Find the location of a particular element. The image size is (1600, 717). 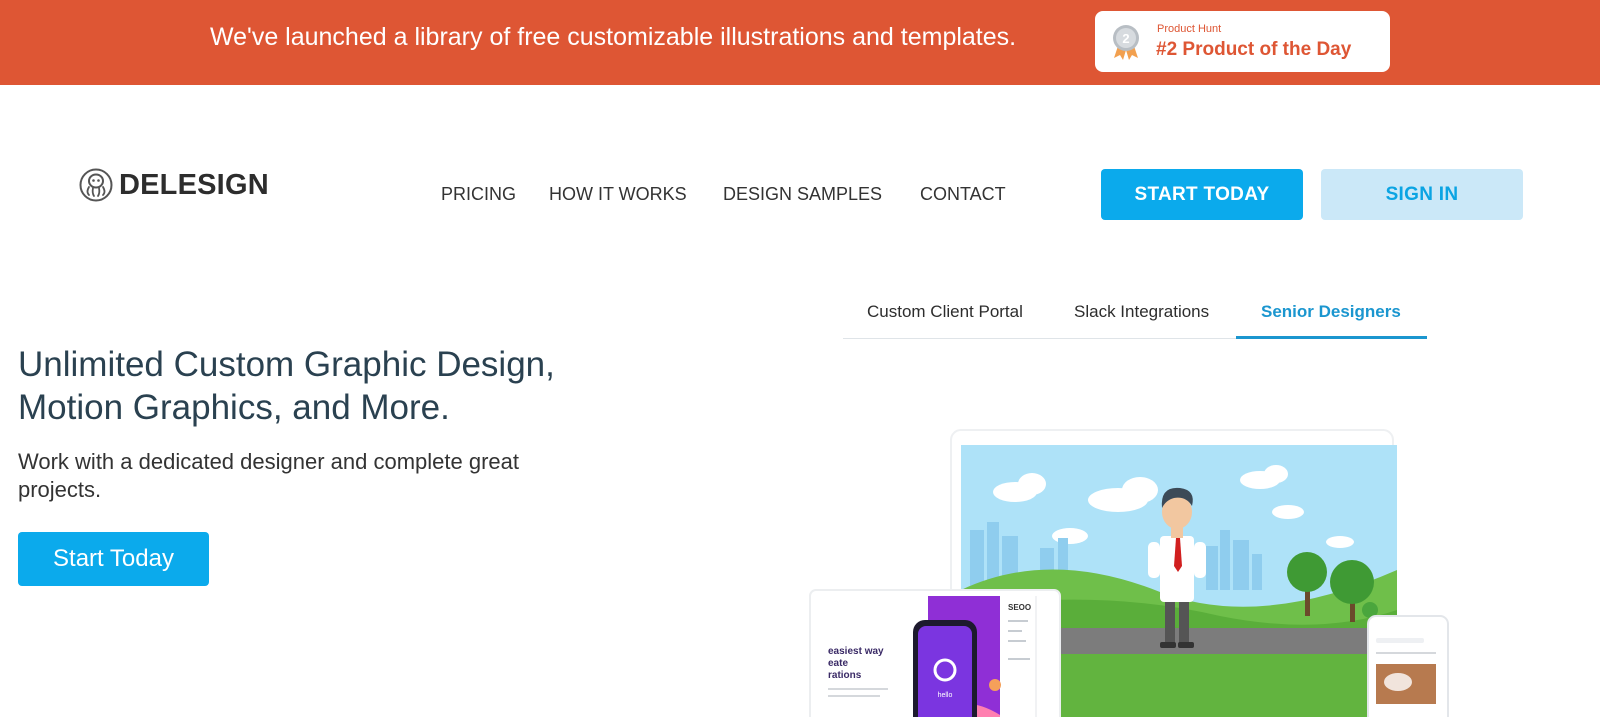

tab-senior-designers: Senior Designers is located at coordinates (1331, 312).